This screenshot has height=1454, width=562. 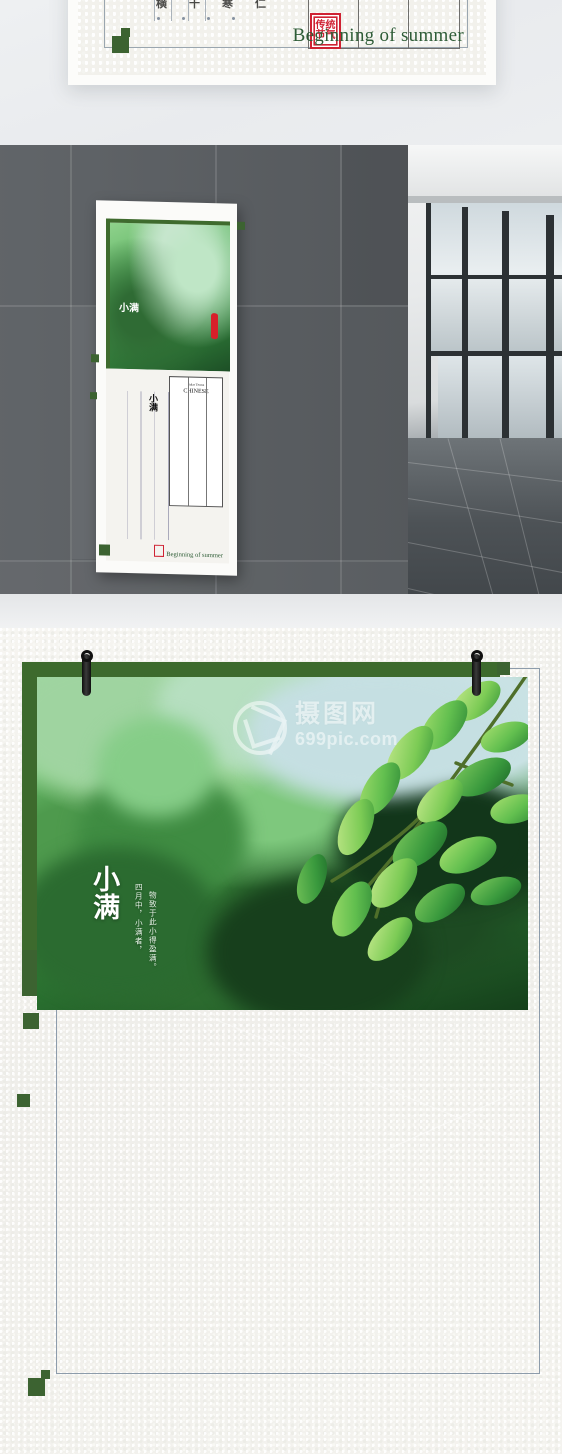 I want to click on top-preview-card: 横 千 寒 仁 传统 节气 Beginning of summer, so click(x=282, y=42).